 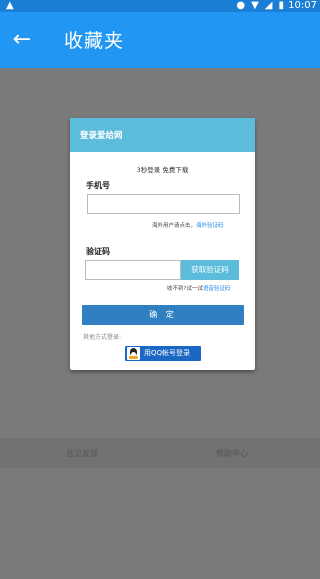 What do you see at coordinates (98, 251) in the screenshot?
I see `code-label: 验证码` at bounding box center [98, 251].